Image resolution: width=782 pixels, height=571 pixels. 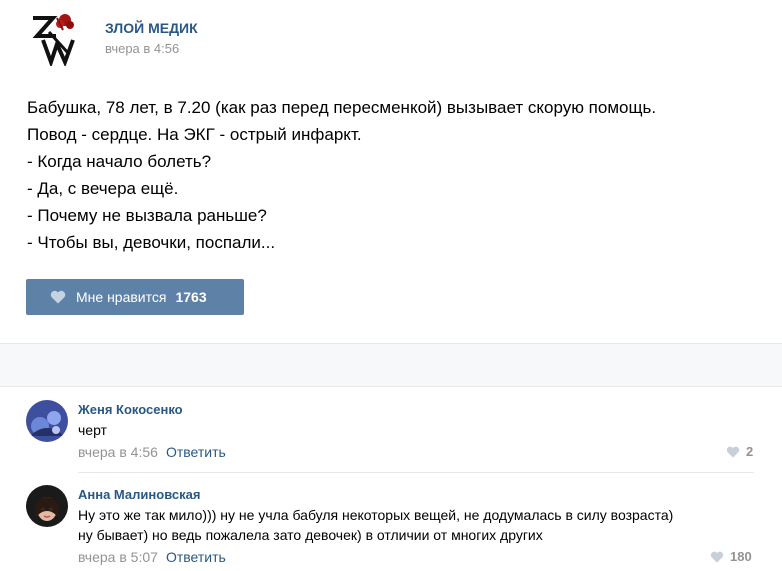 I want to click on comment-like-count: 180, so click(x=741, y=556).